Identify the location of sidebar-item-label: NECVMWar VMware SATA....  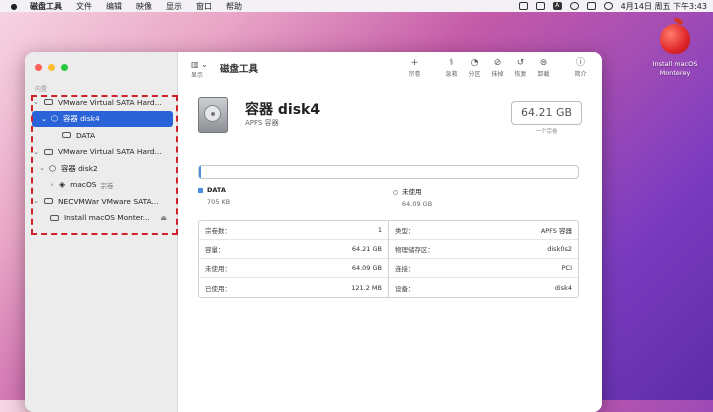
(108, 201).